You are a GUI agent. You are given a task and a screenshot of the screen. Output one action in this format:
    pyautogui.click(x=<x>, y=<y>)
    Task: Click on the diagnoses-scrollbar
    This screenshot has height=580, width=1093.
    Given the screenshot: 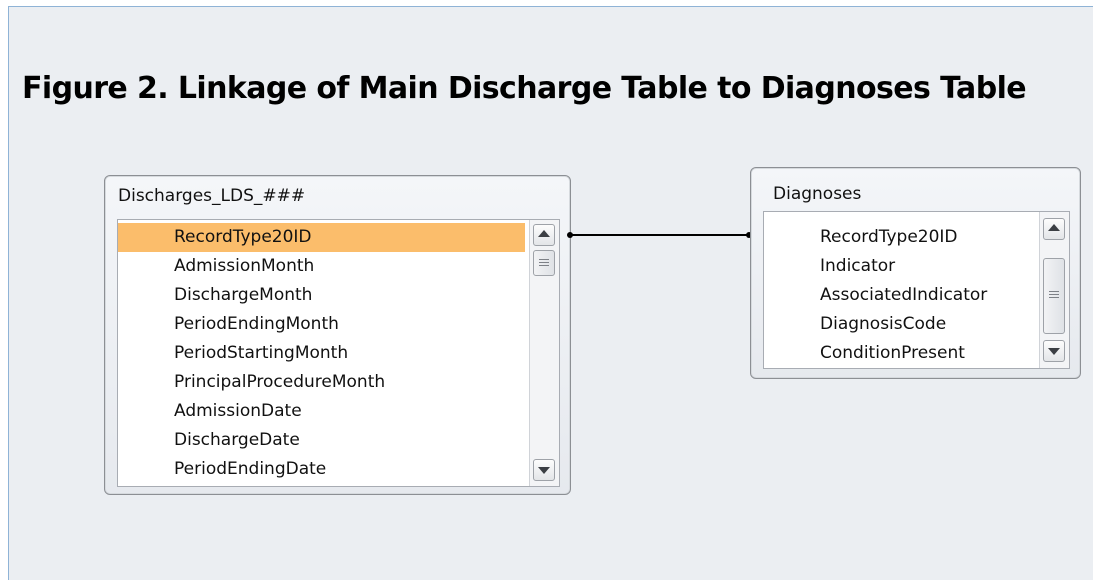 What is the action you would take?
    pyautogui.click(x=1054, y=290)
    